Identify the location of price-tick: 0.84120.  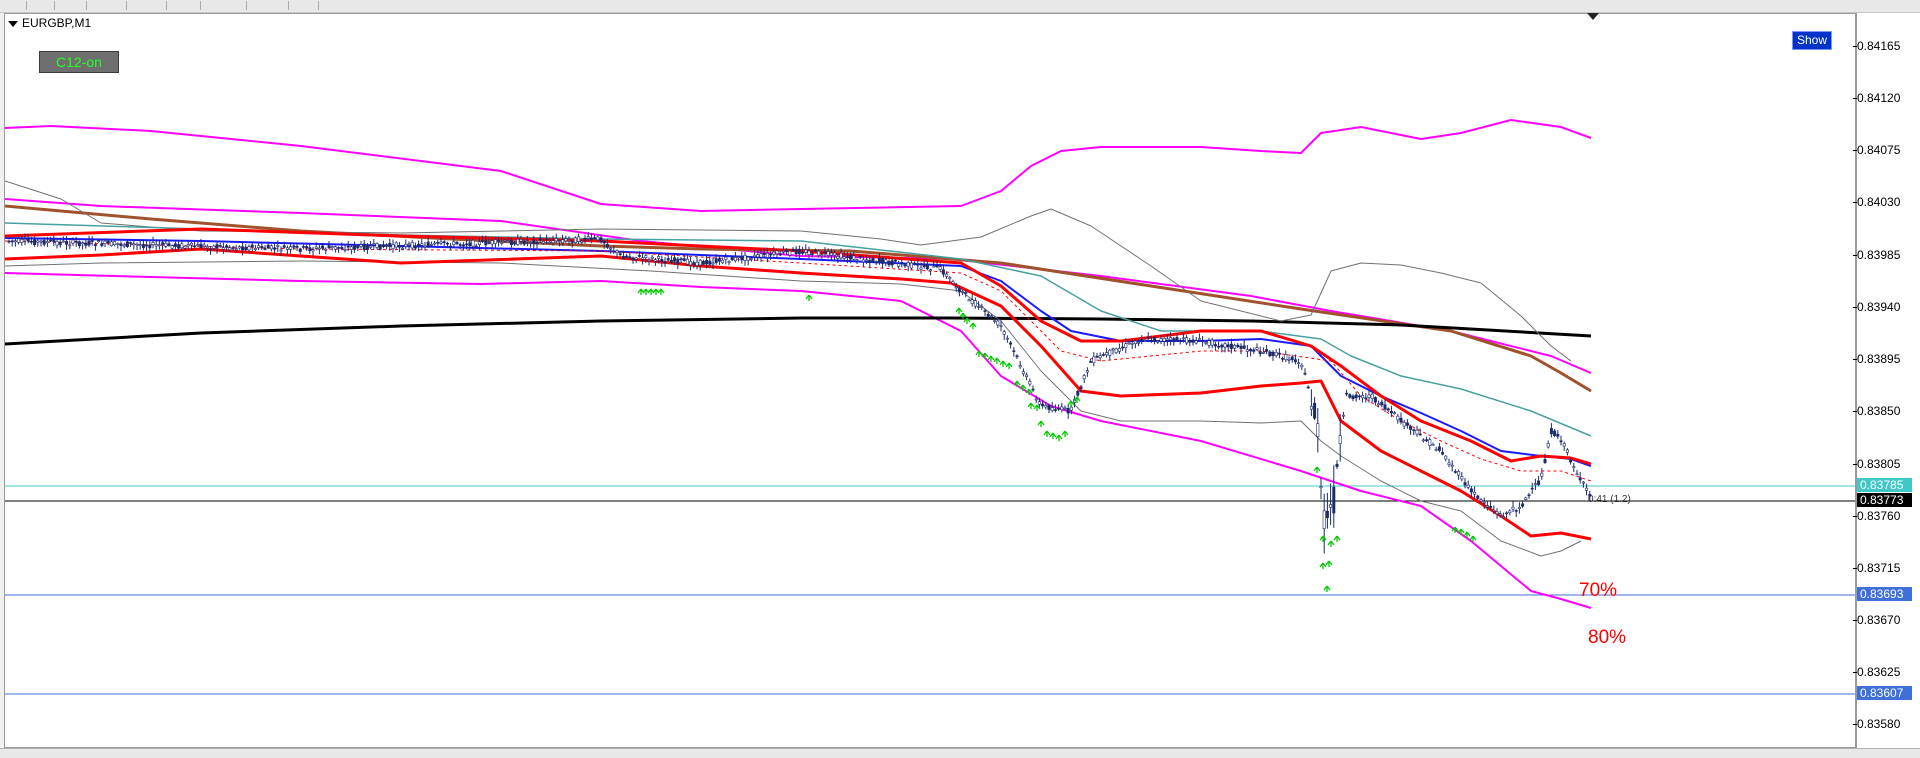
(1876, 98).